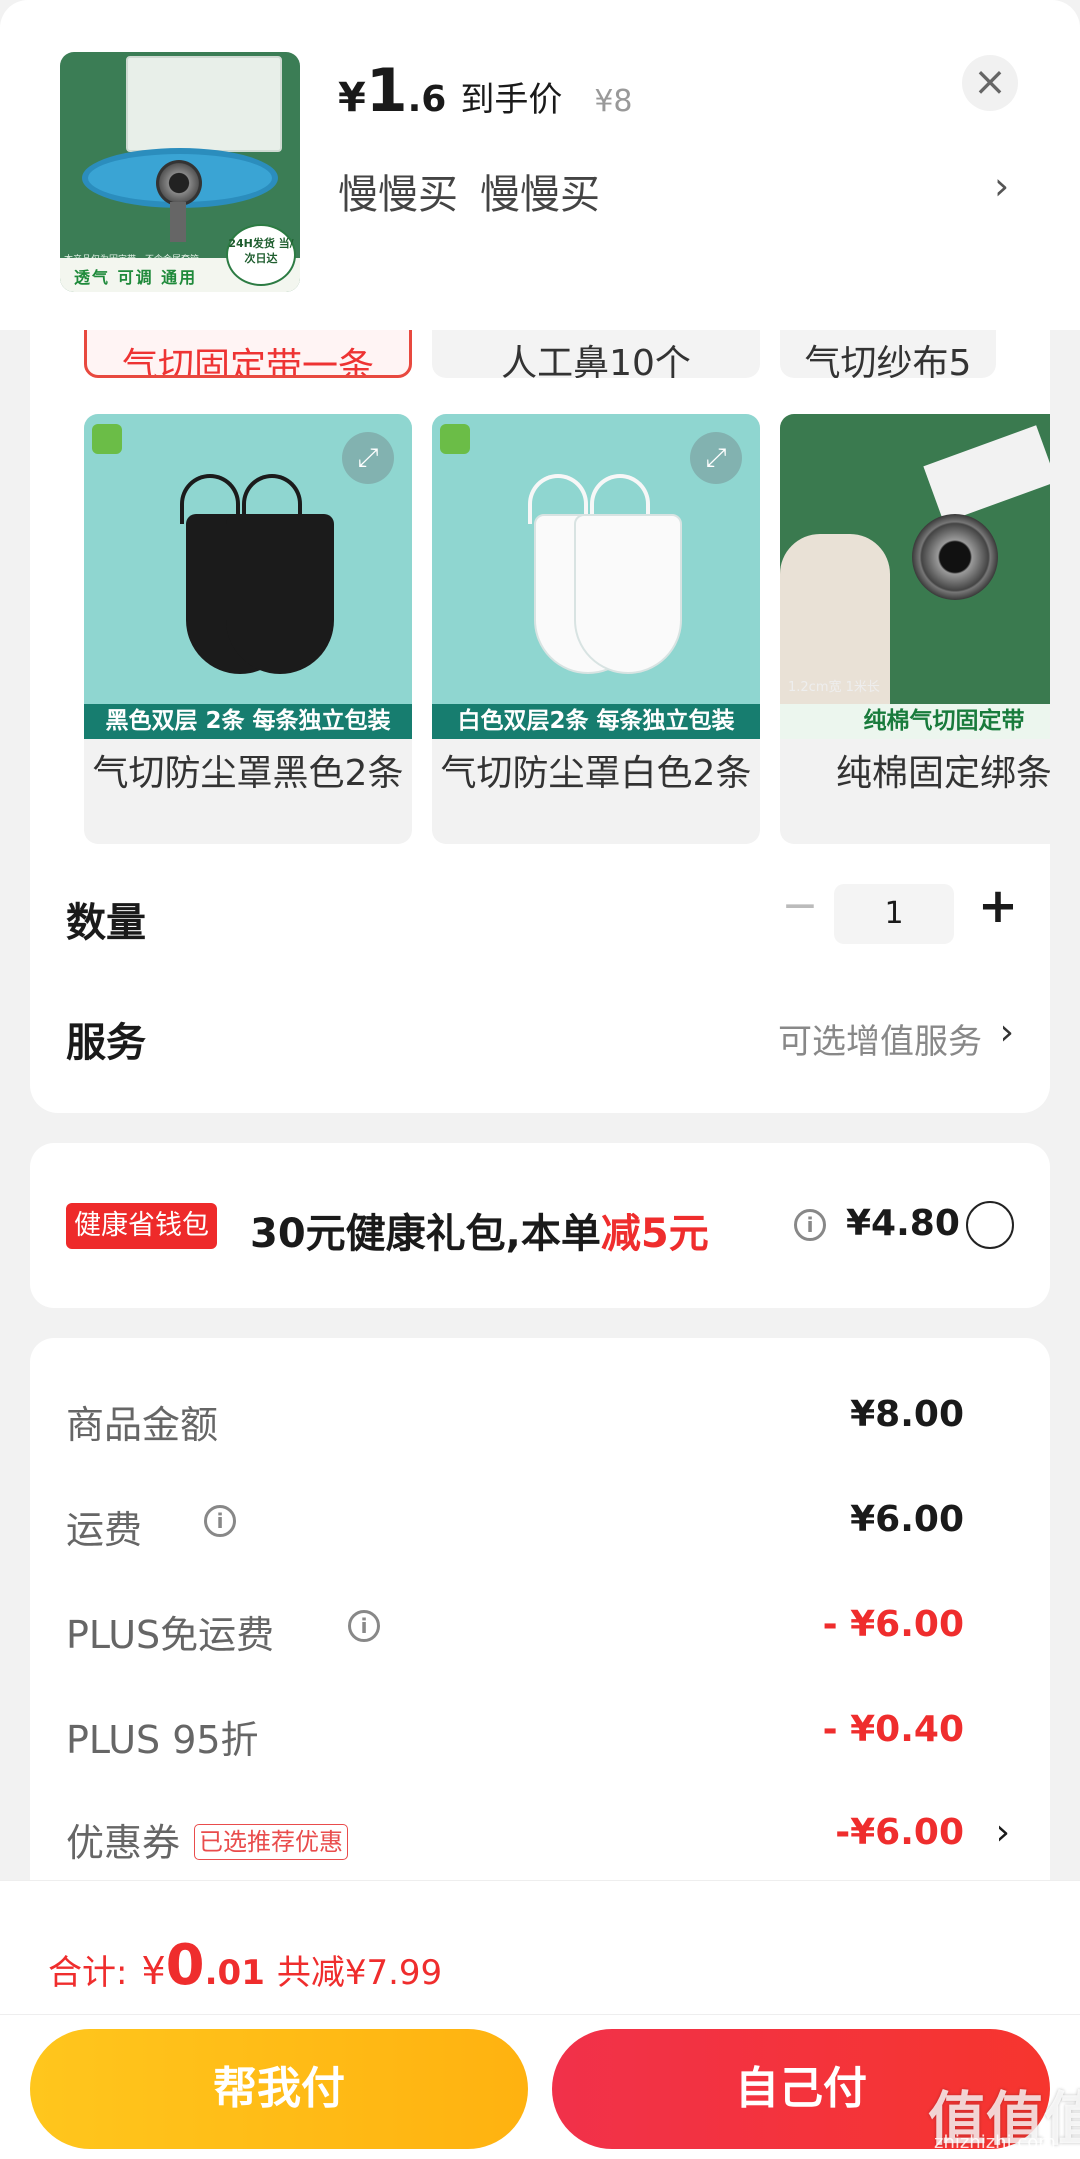 The height and width of the screenshot is (2159, 1080). I want to click on shipping-row: 运费 i ¥6.00, so click(540, 1529).